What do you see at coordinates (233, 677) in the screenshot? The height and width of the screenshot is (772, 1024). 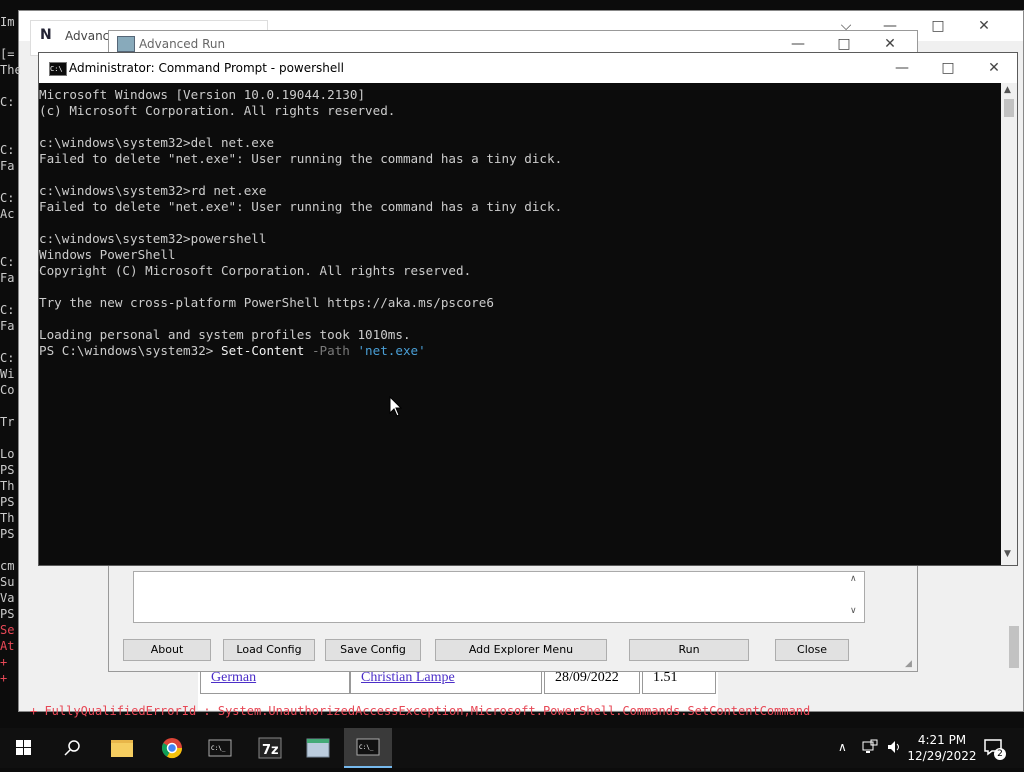 I see `language-link: German` at bounding box center [233, 677].